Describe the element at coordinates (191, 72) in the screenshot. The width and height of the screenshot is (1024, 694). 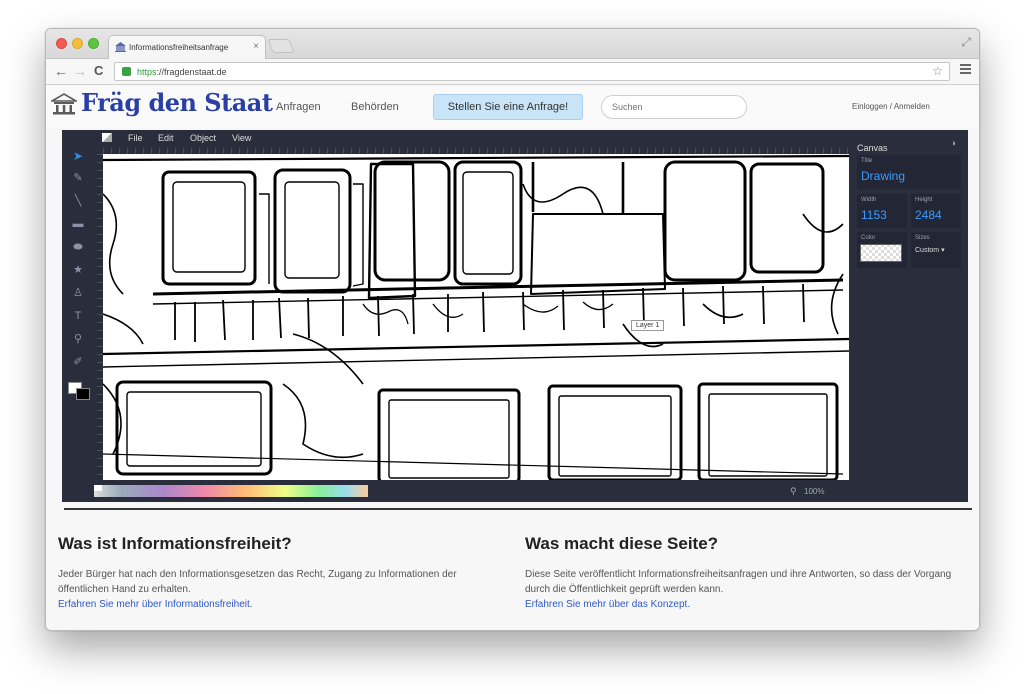
I see `url-host: ://fragdenstaat.de` at that location.